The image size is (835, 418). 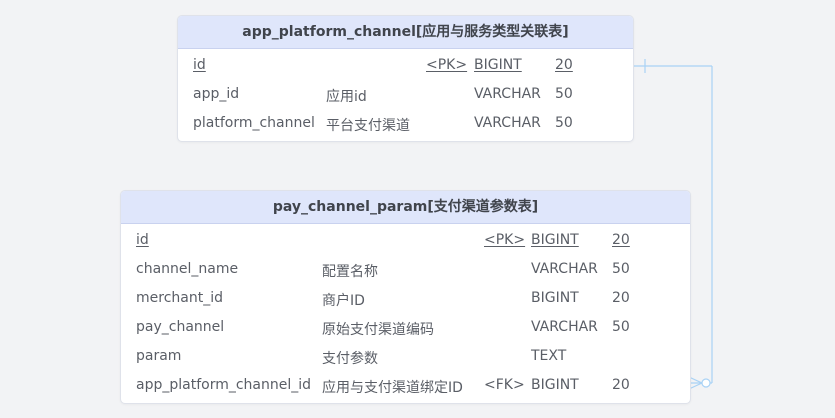 What do you see at coordinates (368, 126) in the screenshot?
I see `column-comment: 平台支付渠道` at bounding box center [368, 126].